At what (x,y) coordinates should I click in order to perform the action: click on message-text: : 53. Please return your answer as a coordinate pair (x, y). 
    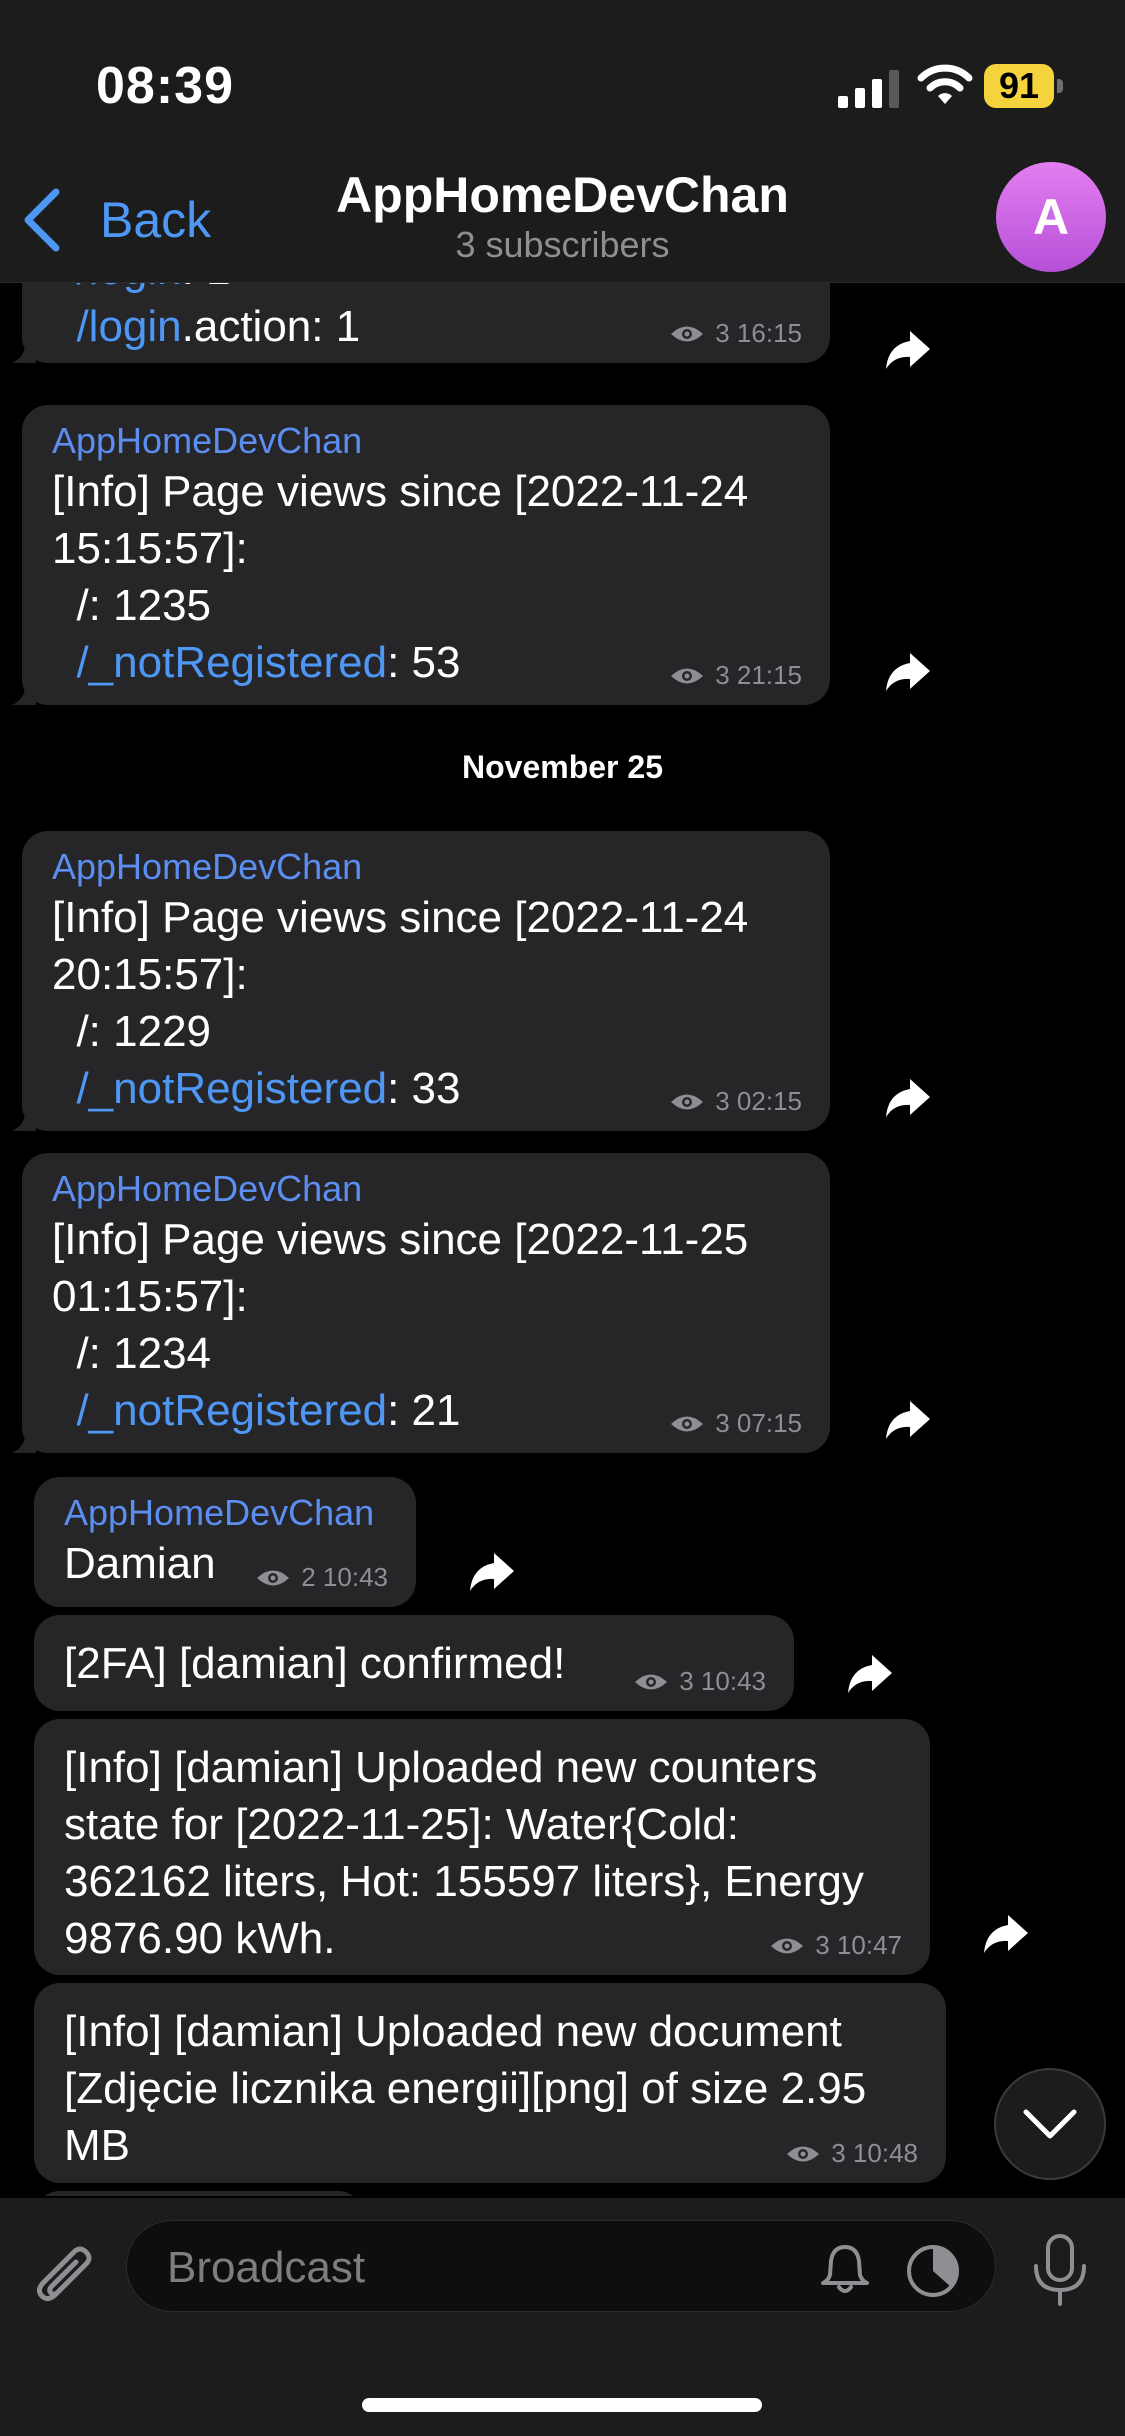
    Looking at the image, I should click on (424, 662).